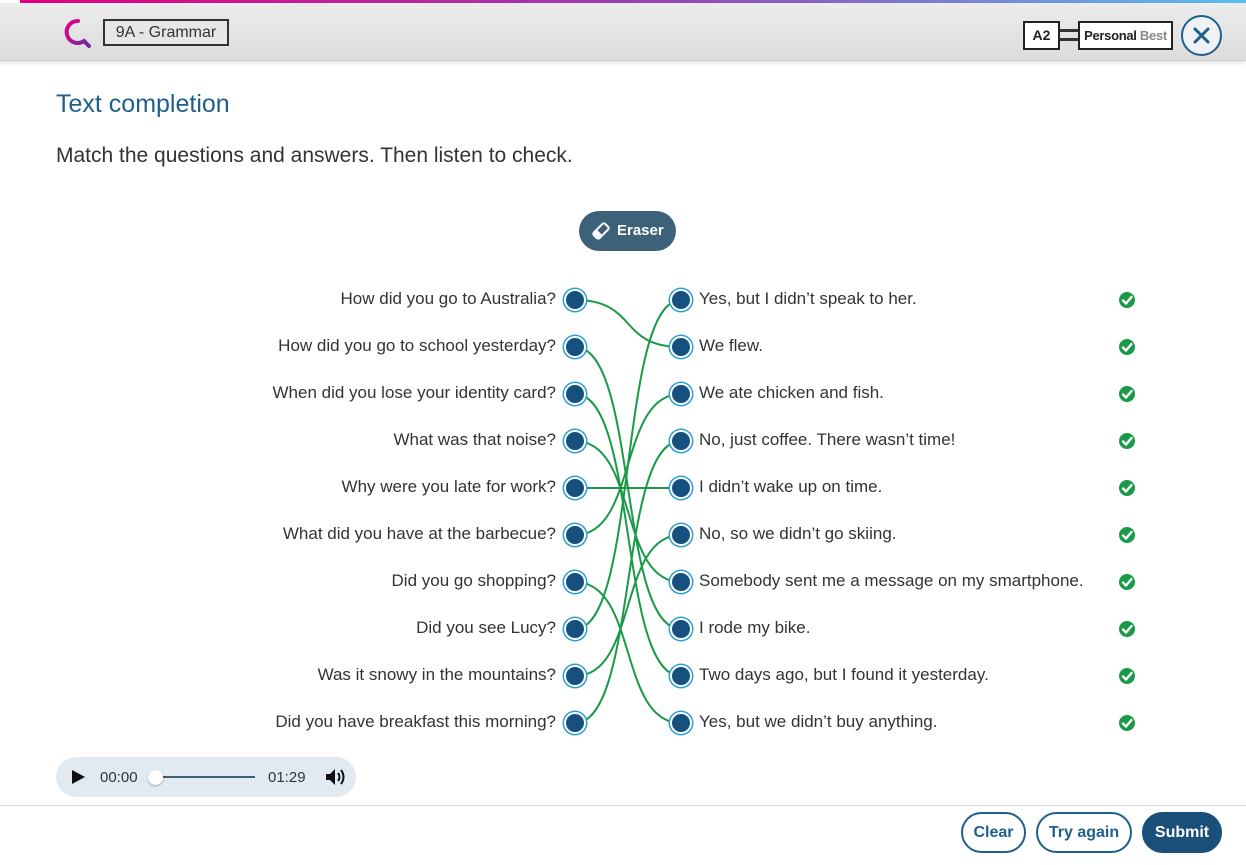 This screenshot has height=865, width=1246. What do you see at coordinates (818, 721) in the screenshot?
I see `answer-text: Yes, but we didn’t buy anything.` at bounding box center [818, 721].